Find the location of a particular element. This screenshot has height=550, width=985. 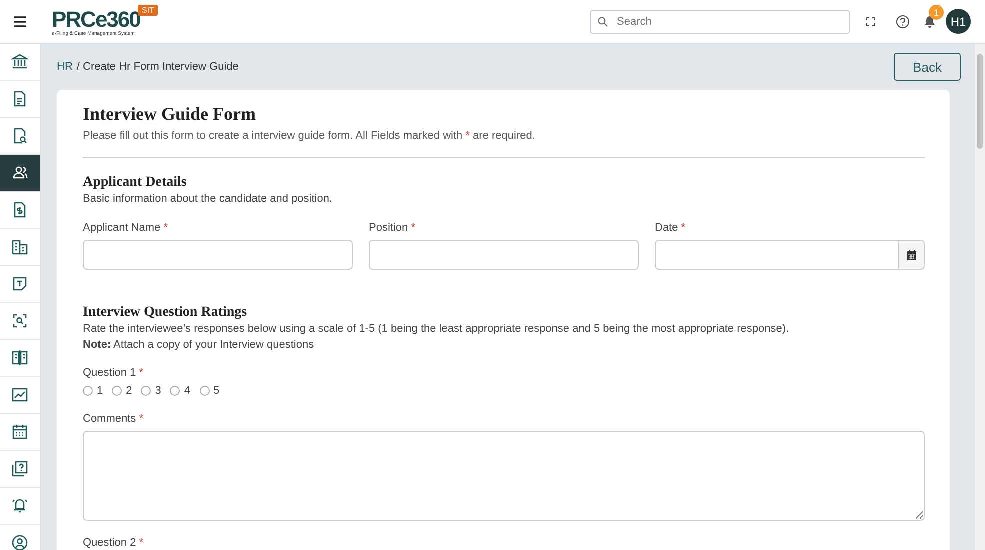

field-label: Applicant Name * is located at coordinates (126, 228).